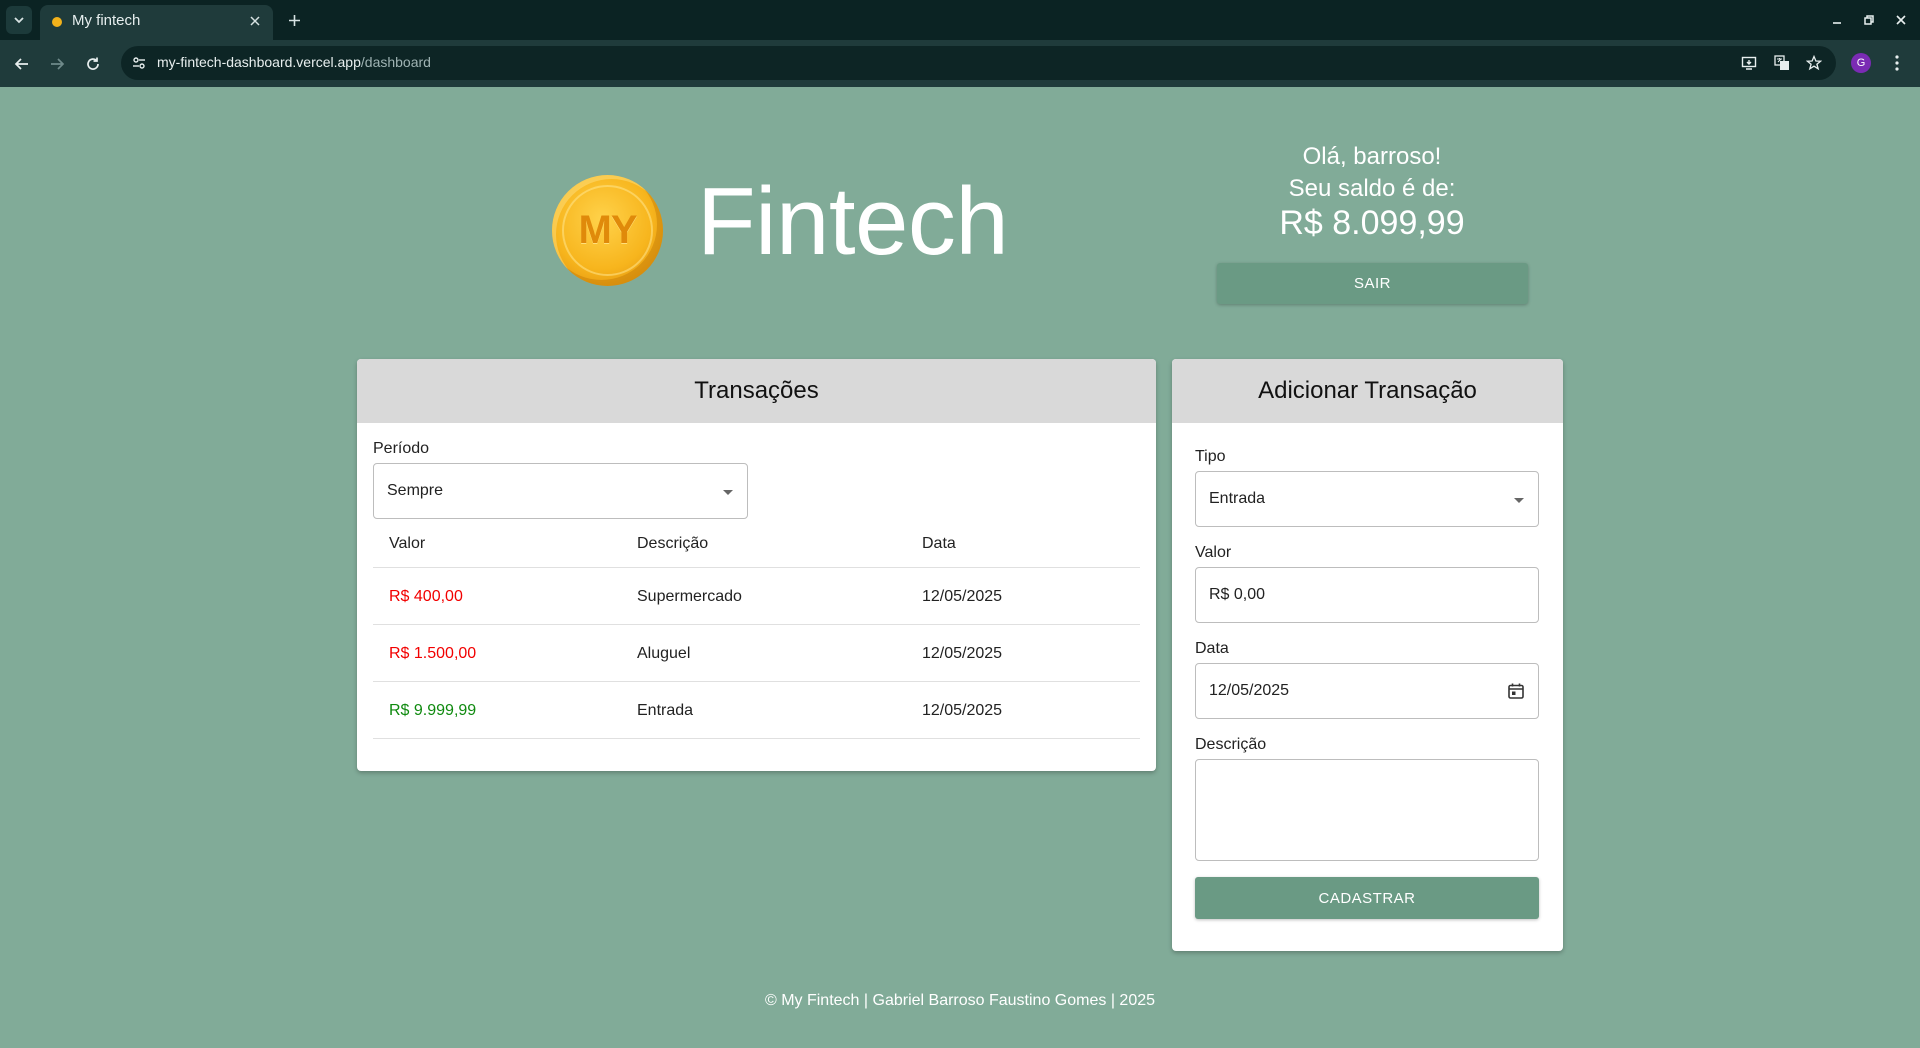  Describe the element at coordinates (1861, 63) in the screenshot. I see `profile-avatar: G` at that location.